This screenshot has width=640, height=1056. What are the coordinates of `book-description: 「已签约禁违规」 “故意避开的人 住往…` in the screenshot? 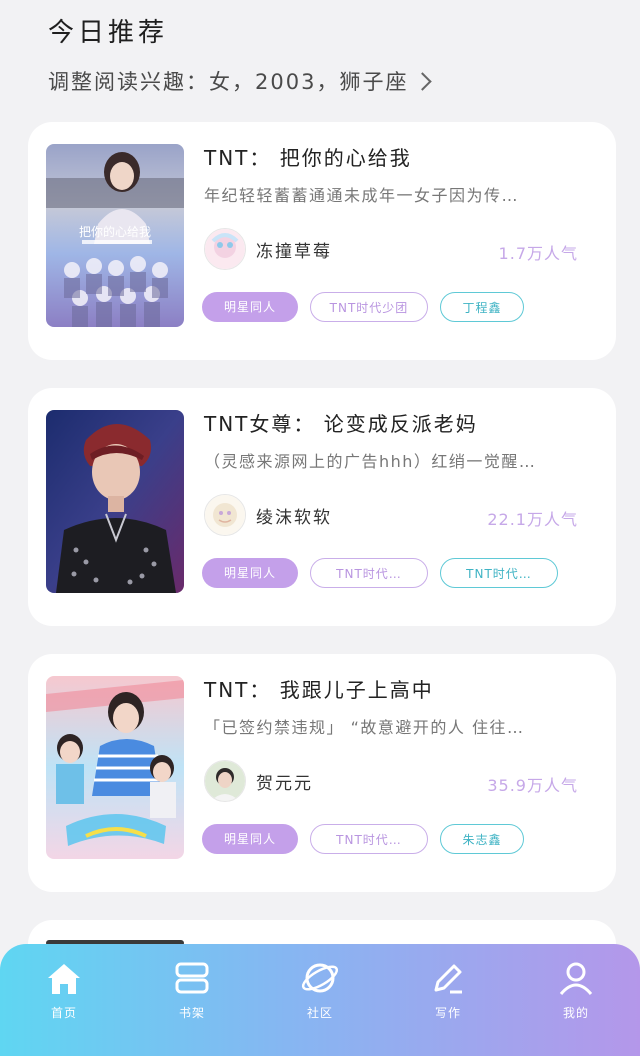 It's located at (364, 727).